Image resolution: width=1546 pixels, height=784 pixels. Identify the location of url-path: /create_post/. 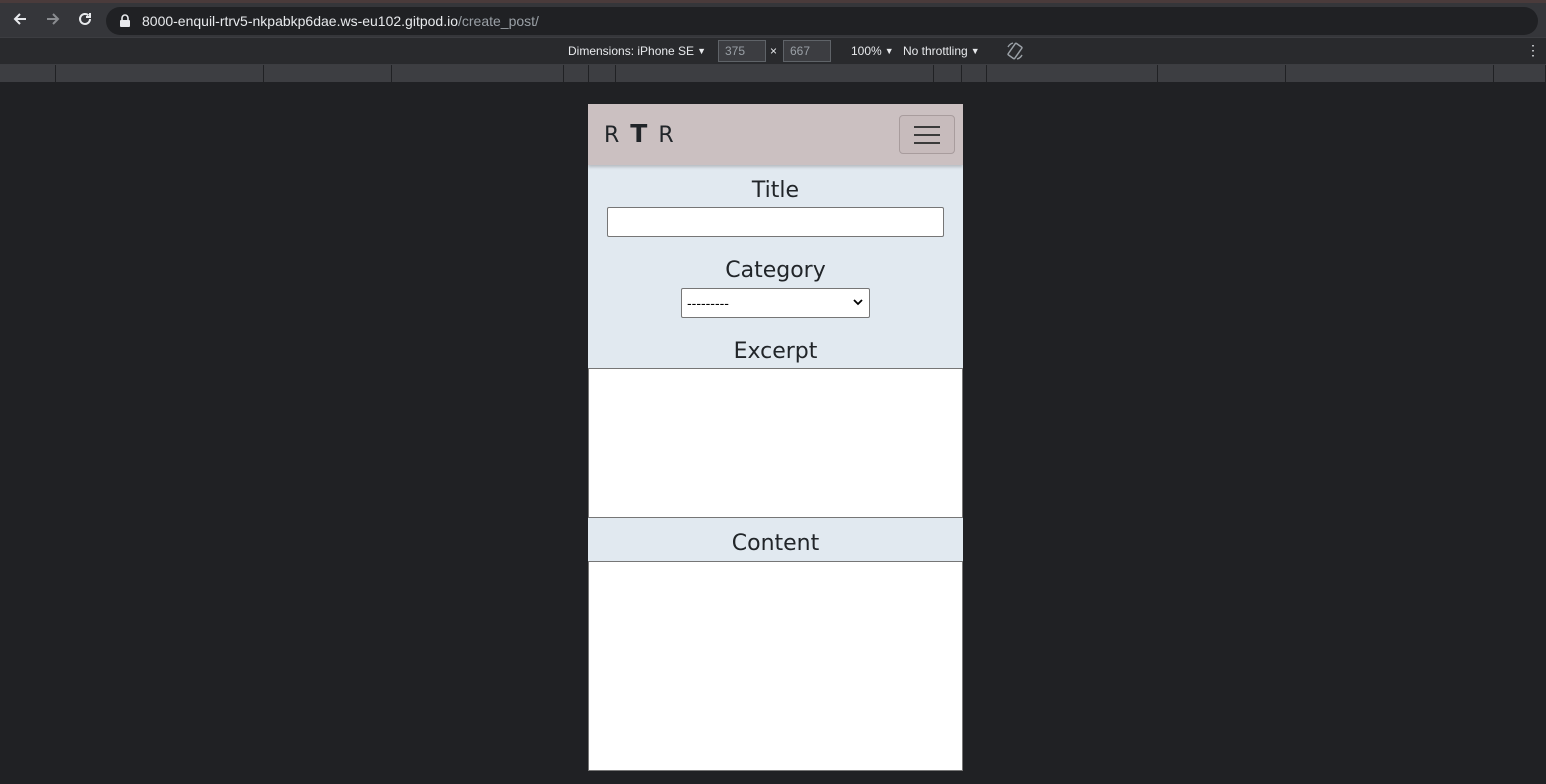
(498, 21).